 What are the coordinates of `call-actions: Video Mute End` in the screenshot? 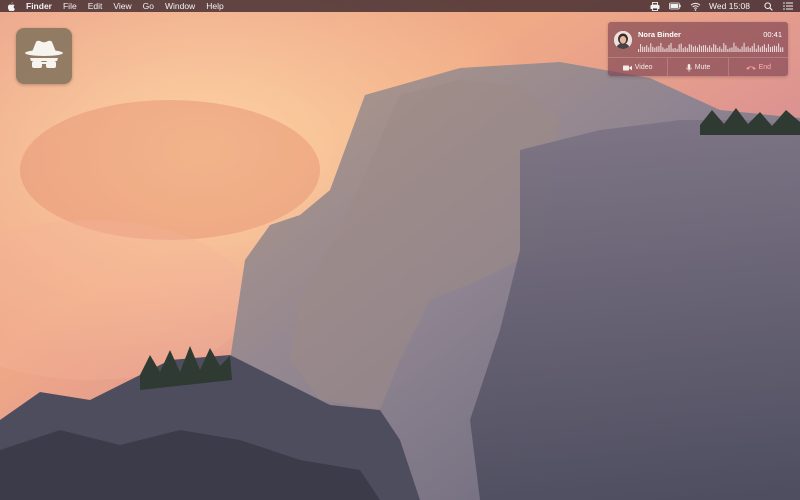 It's located at (698, 66).